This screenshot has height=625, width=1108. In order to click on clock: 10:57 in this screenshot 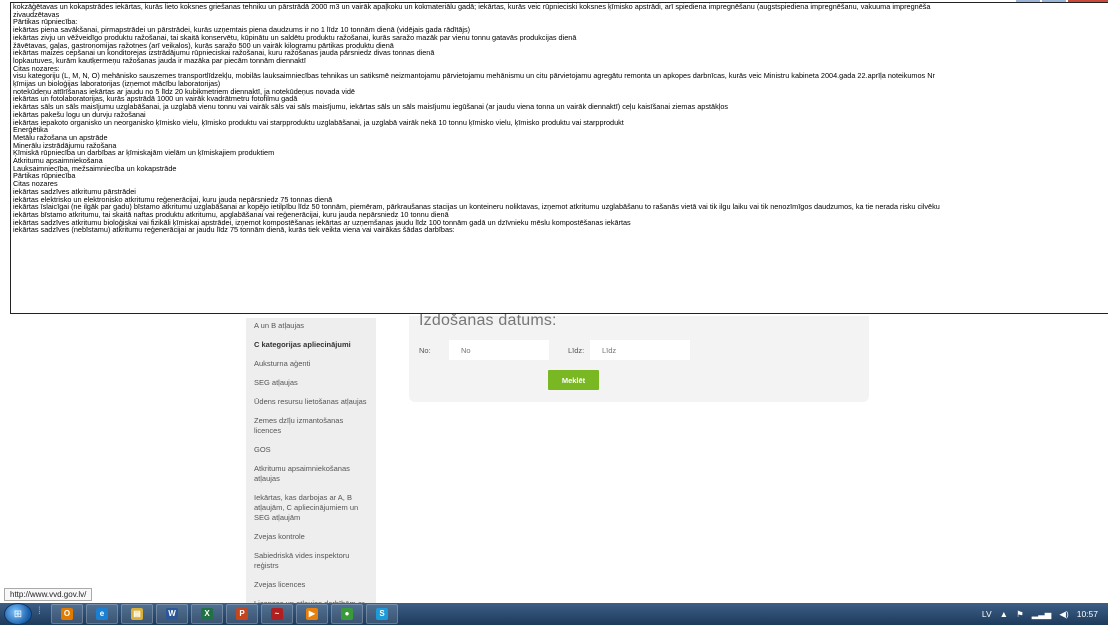, I will do `click(1087, 614)`.